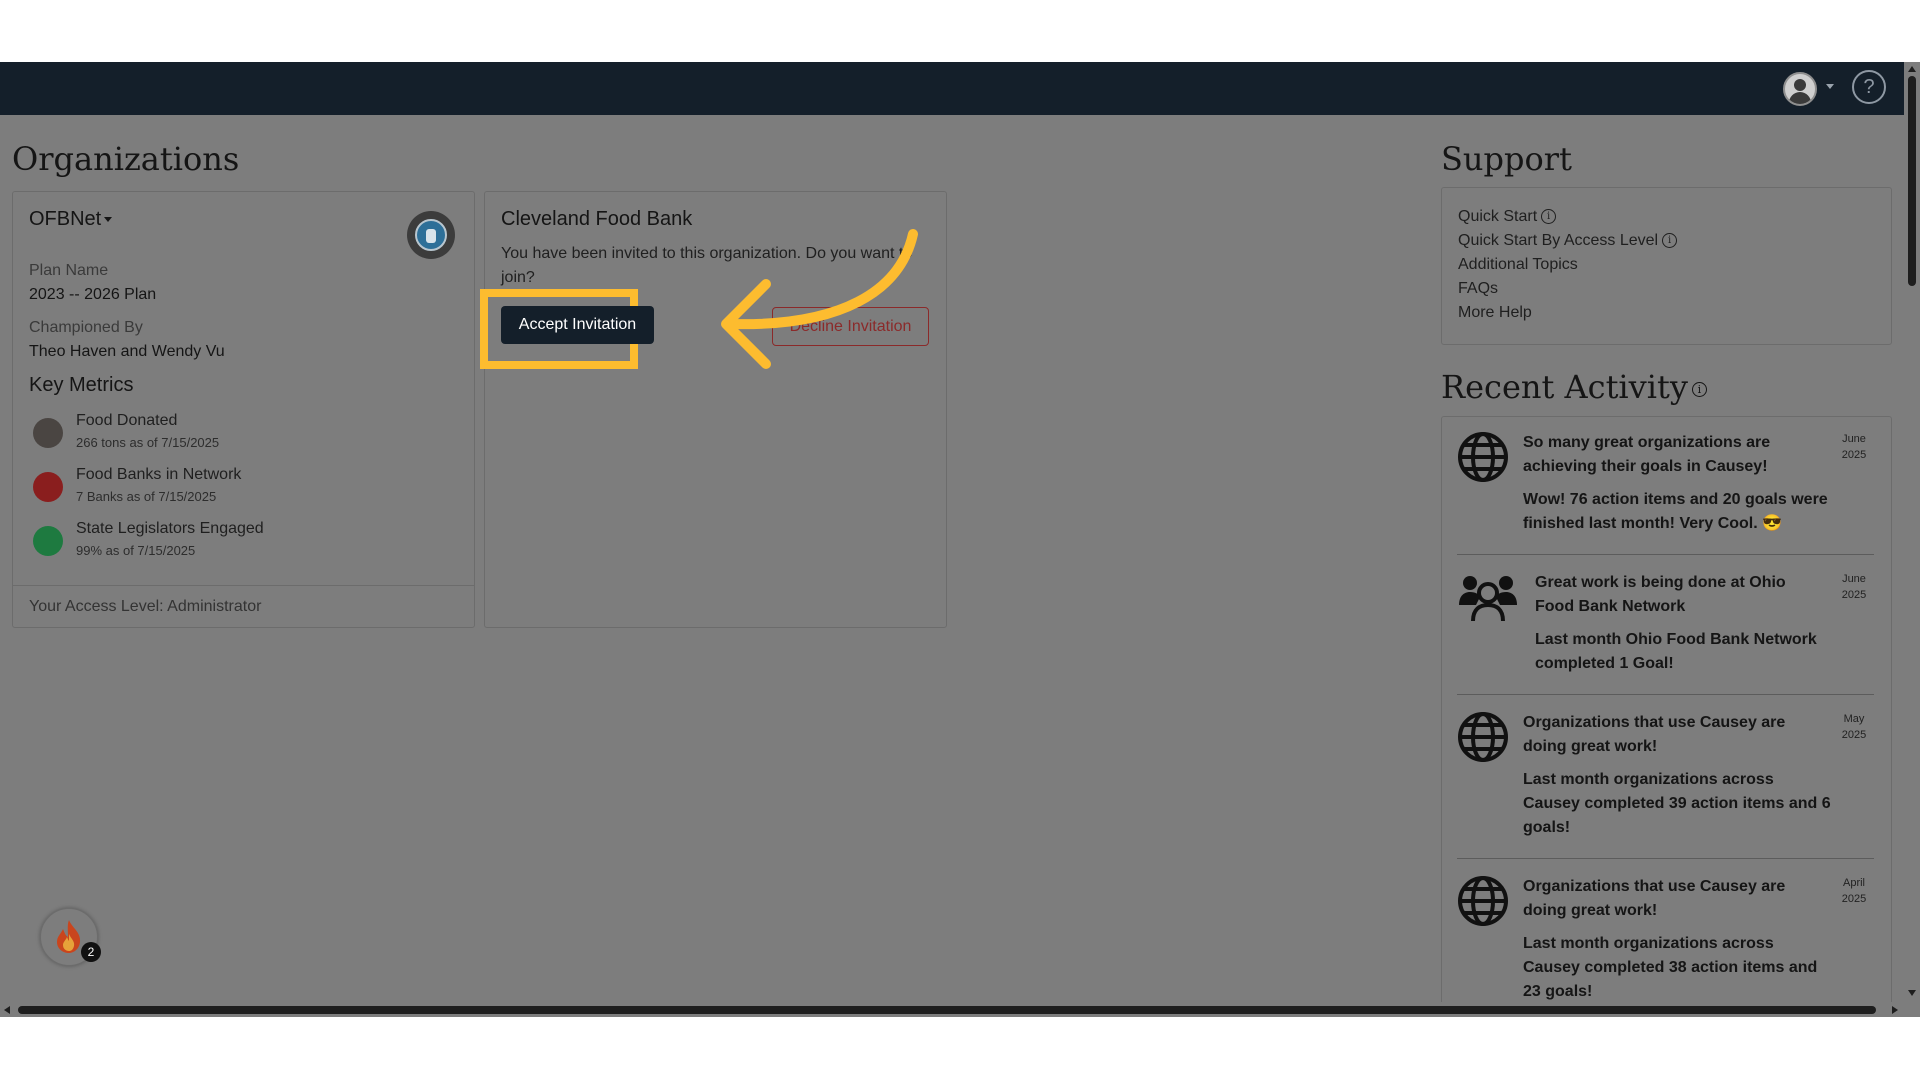 This screenshot has height=1080, width=1920. I want to click on support-link-faqs: FAQs, so click(1478, 289).